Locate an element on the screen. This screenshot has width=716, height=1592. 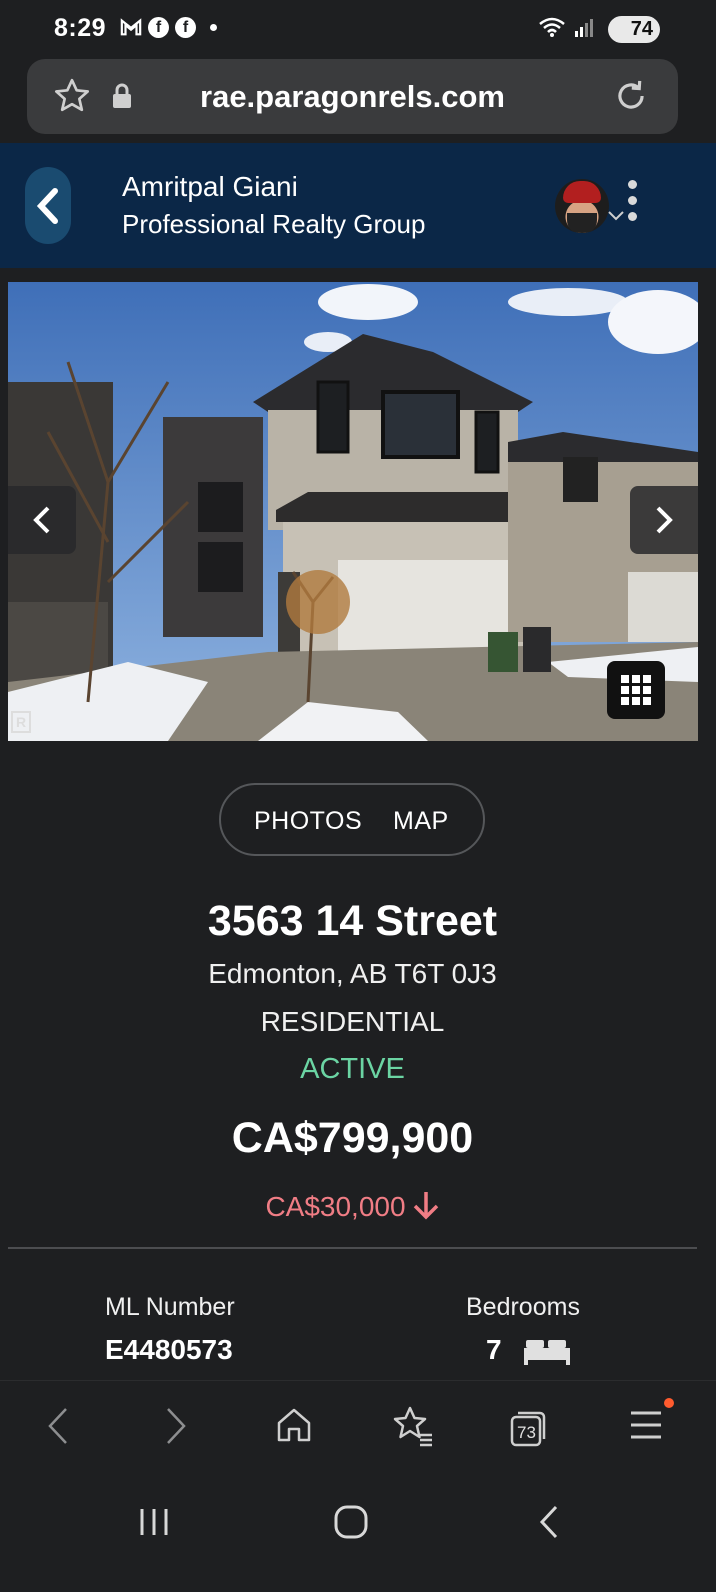
signal-icon is located at coordinates (584, 28).